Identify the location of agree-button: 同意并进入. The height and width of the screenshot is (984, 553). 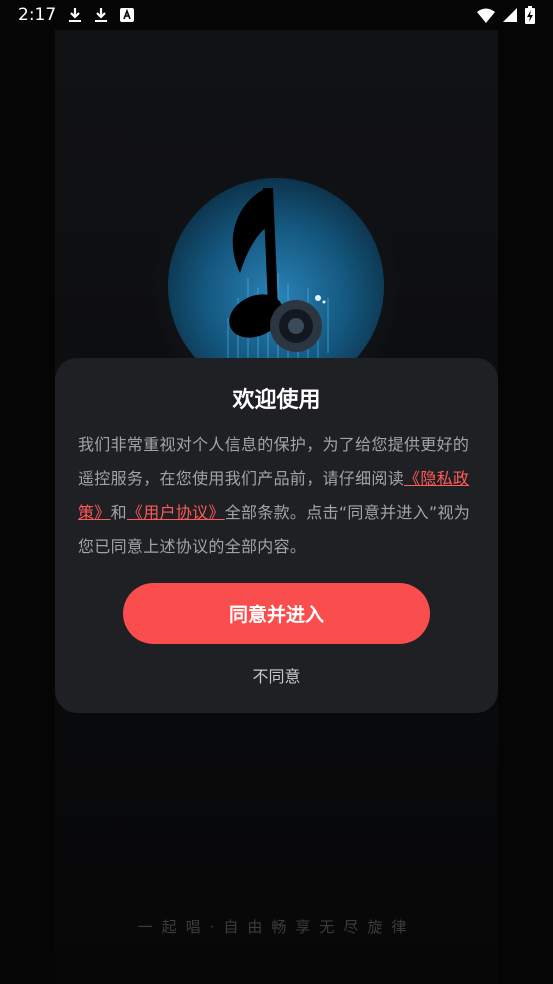
(276, 613).